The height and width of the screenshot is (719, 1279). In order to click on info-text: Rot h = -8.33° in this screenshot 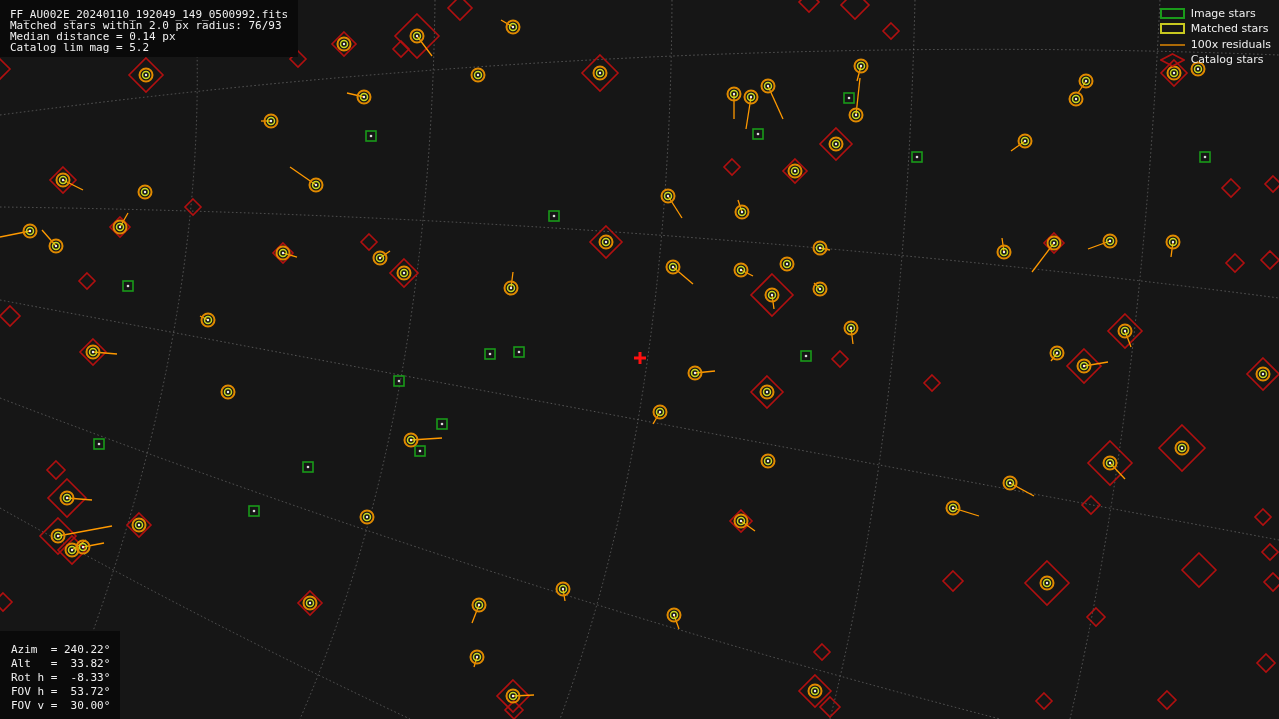, I will do `click(61, 678)`.